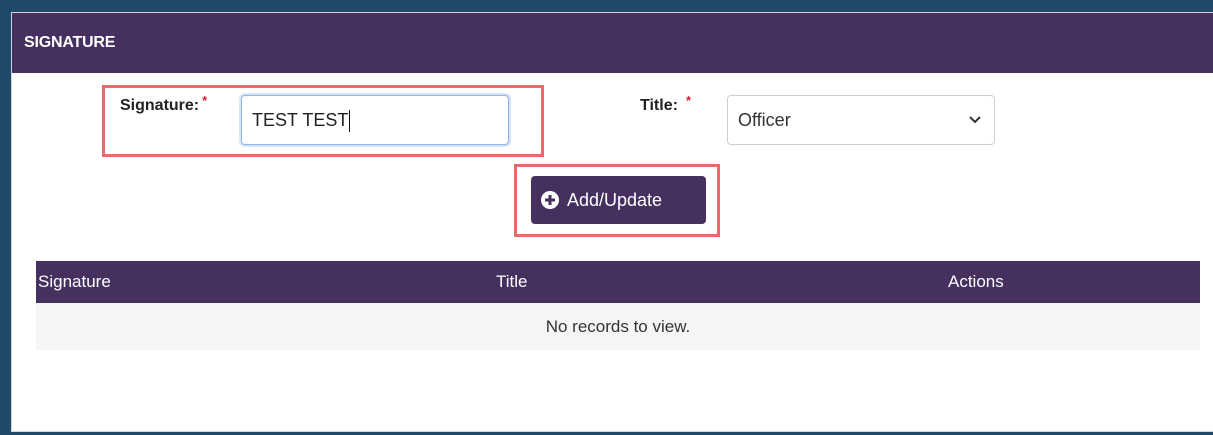  I want to click on column-header-signature: Signature, so click(74, 282).